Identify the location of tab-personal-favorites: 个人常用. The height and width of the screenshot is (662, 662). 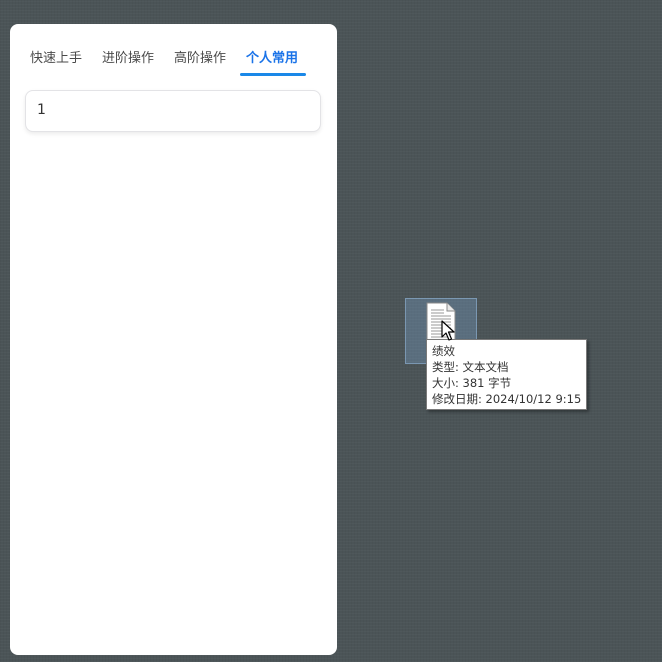
(273, 59).